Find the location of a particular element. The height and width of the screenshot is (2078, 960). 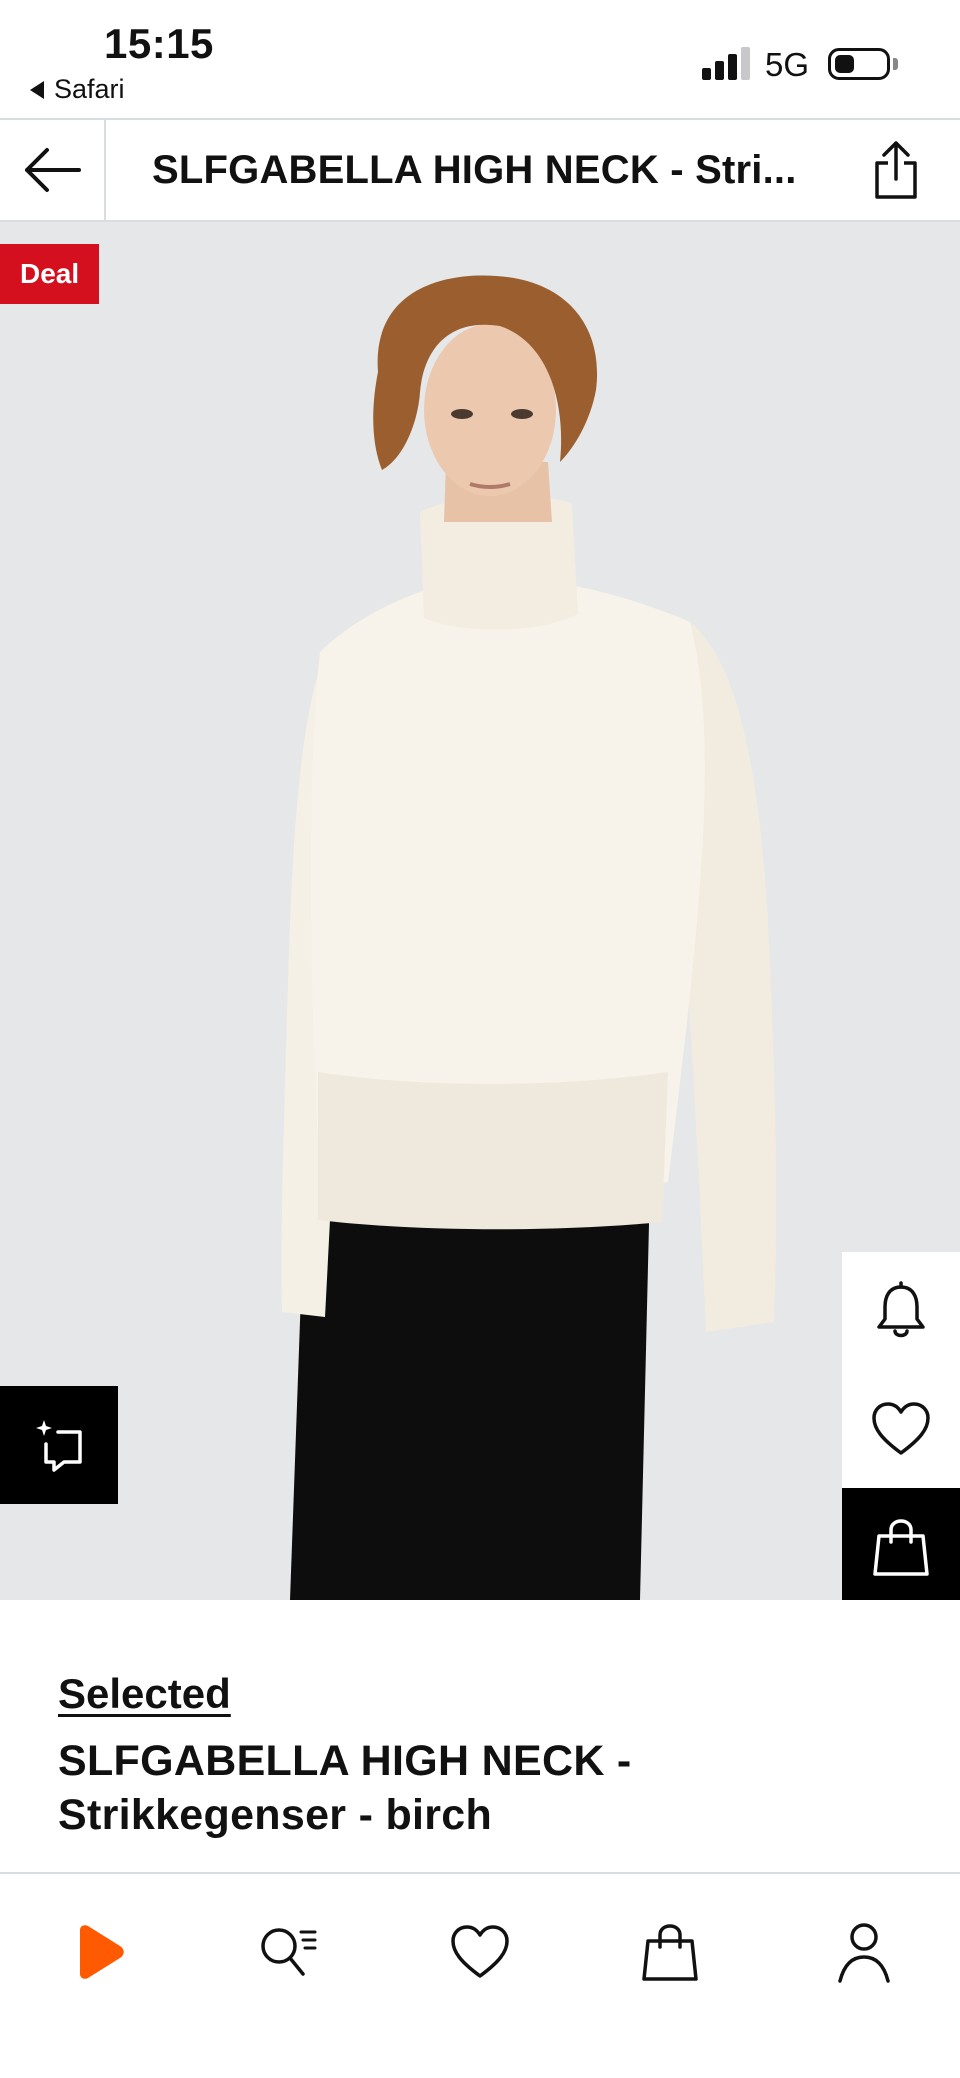

similar-items-button is located at coordinates (59, 1445).